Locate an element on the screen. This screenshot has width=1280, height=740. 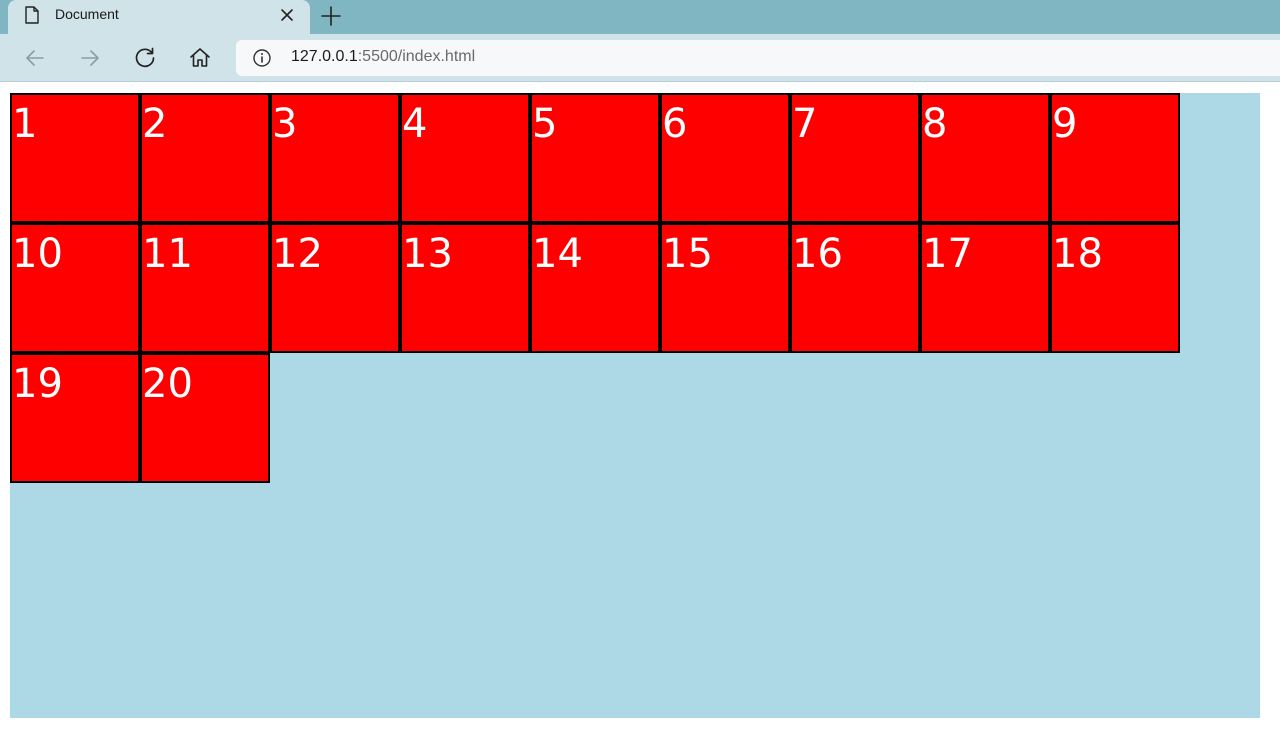
url-host: 127.0.0.1 is located at coordinates (324, 56).